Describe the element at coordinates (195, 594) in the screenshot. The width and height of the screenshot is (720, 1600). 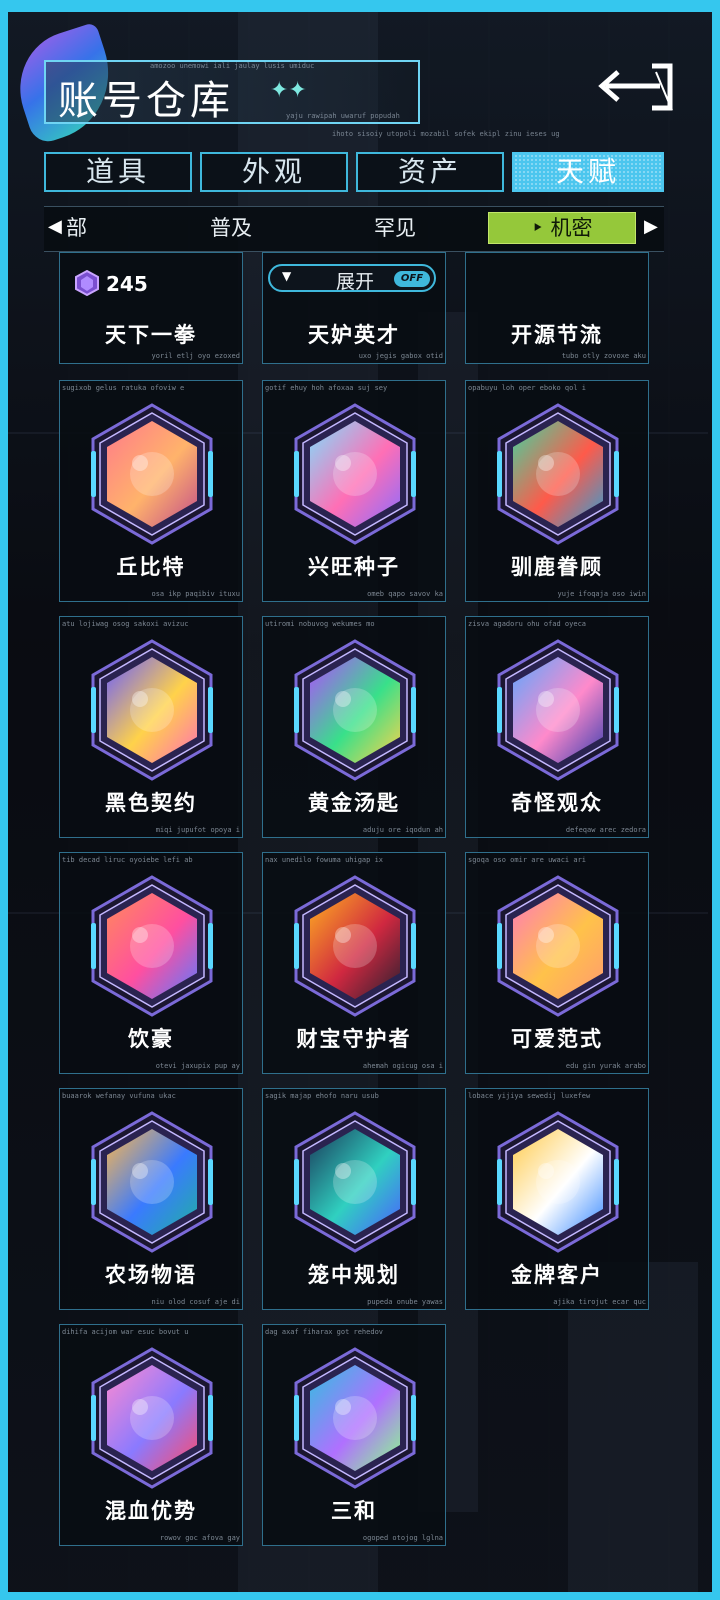
I see `card-caption: osa ikp paqibiv ituxu` at that location.